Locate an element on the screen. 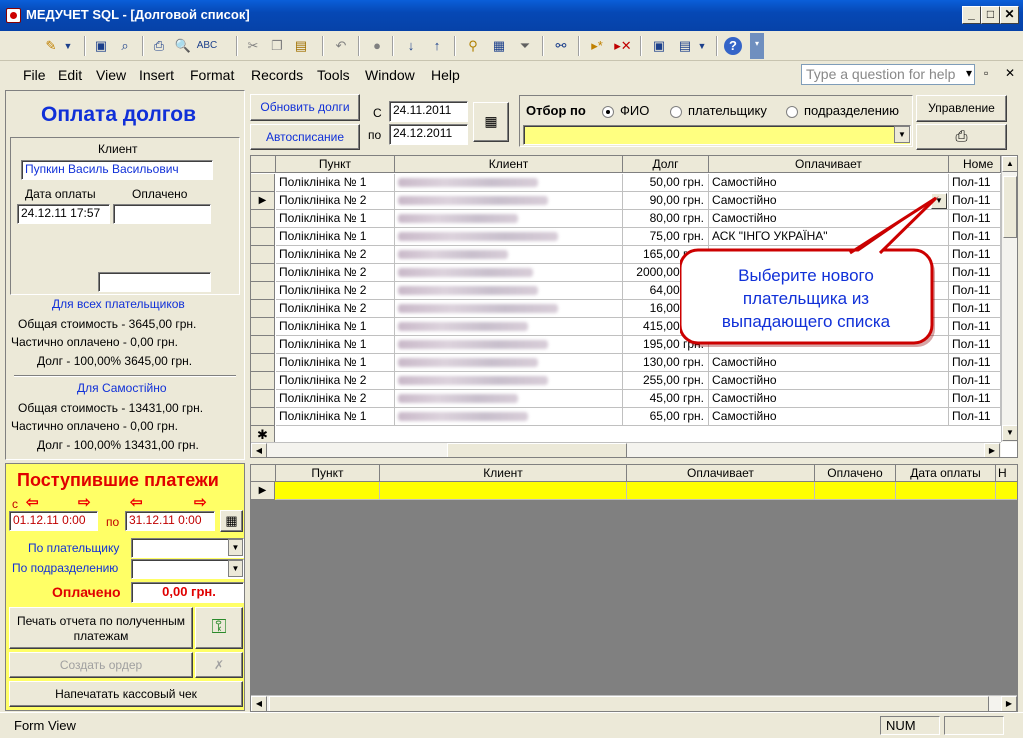 This screenshot has height=738, width=1023. close-document-icon: ✕ is located at coordinates (1010, 73).